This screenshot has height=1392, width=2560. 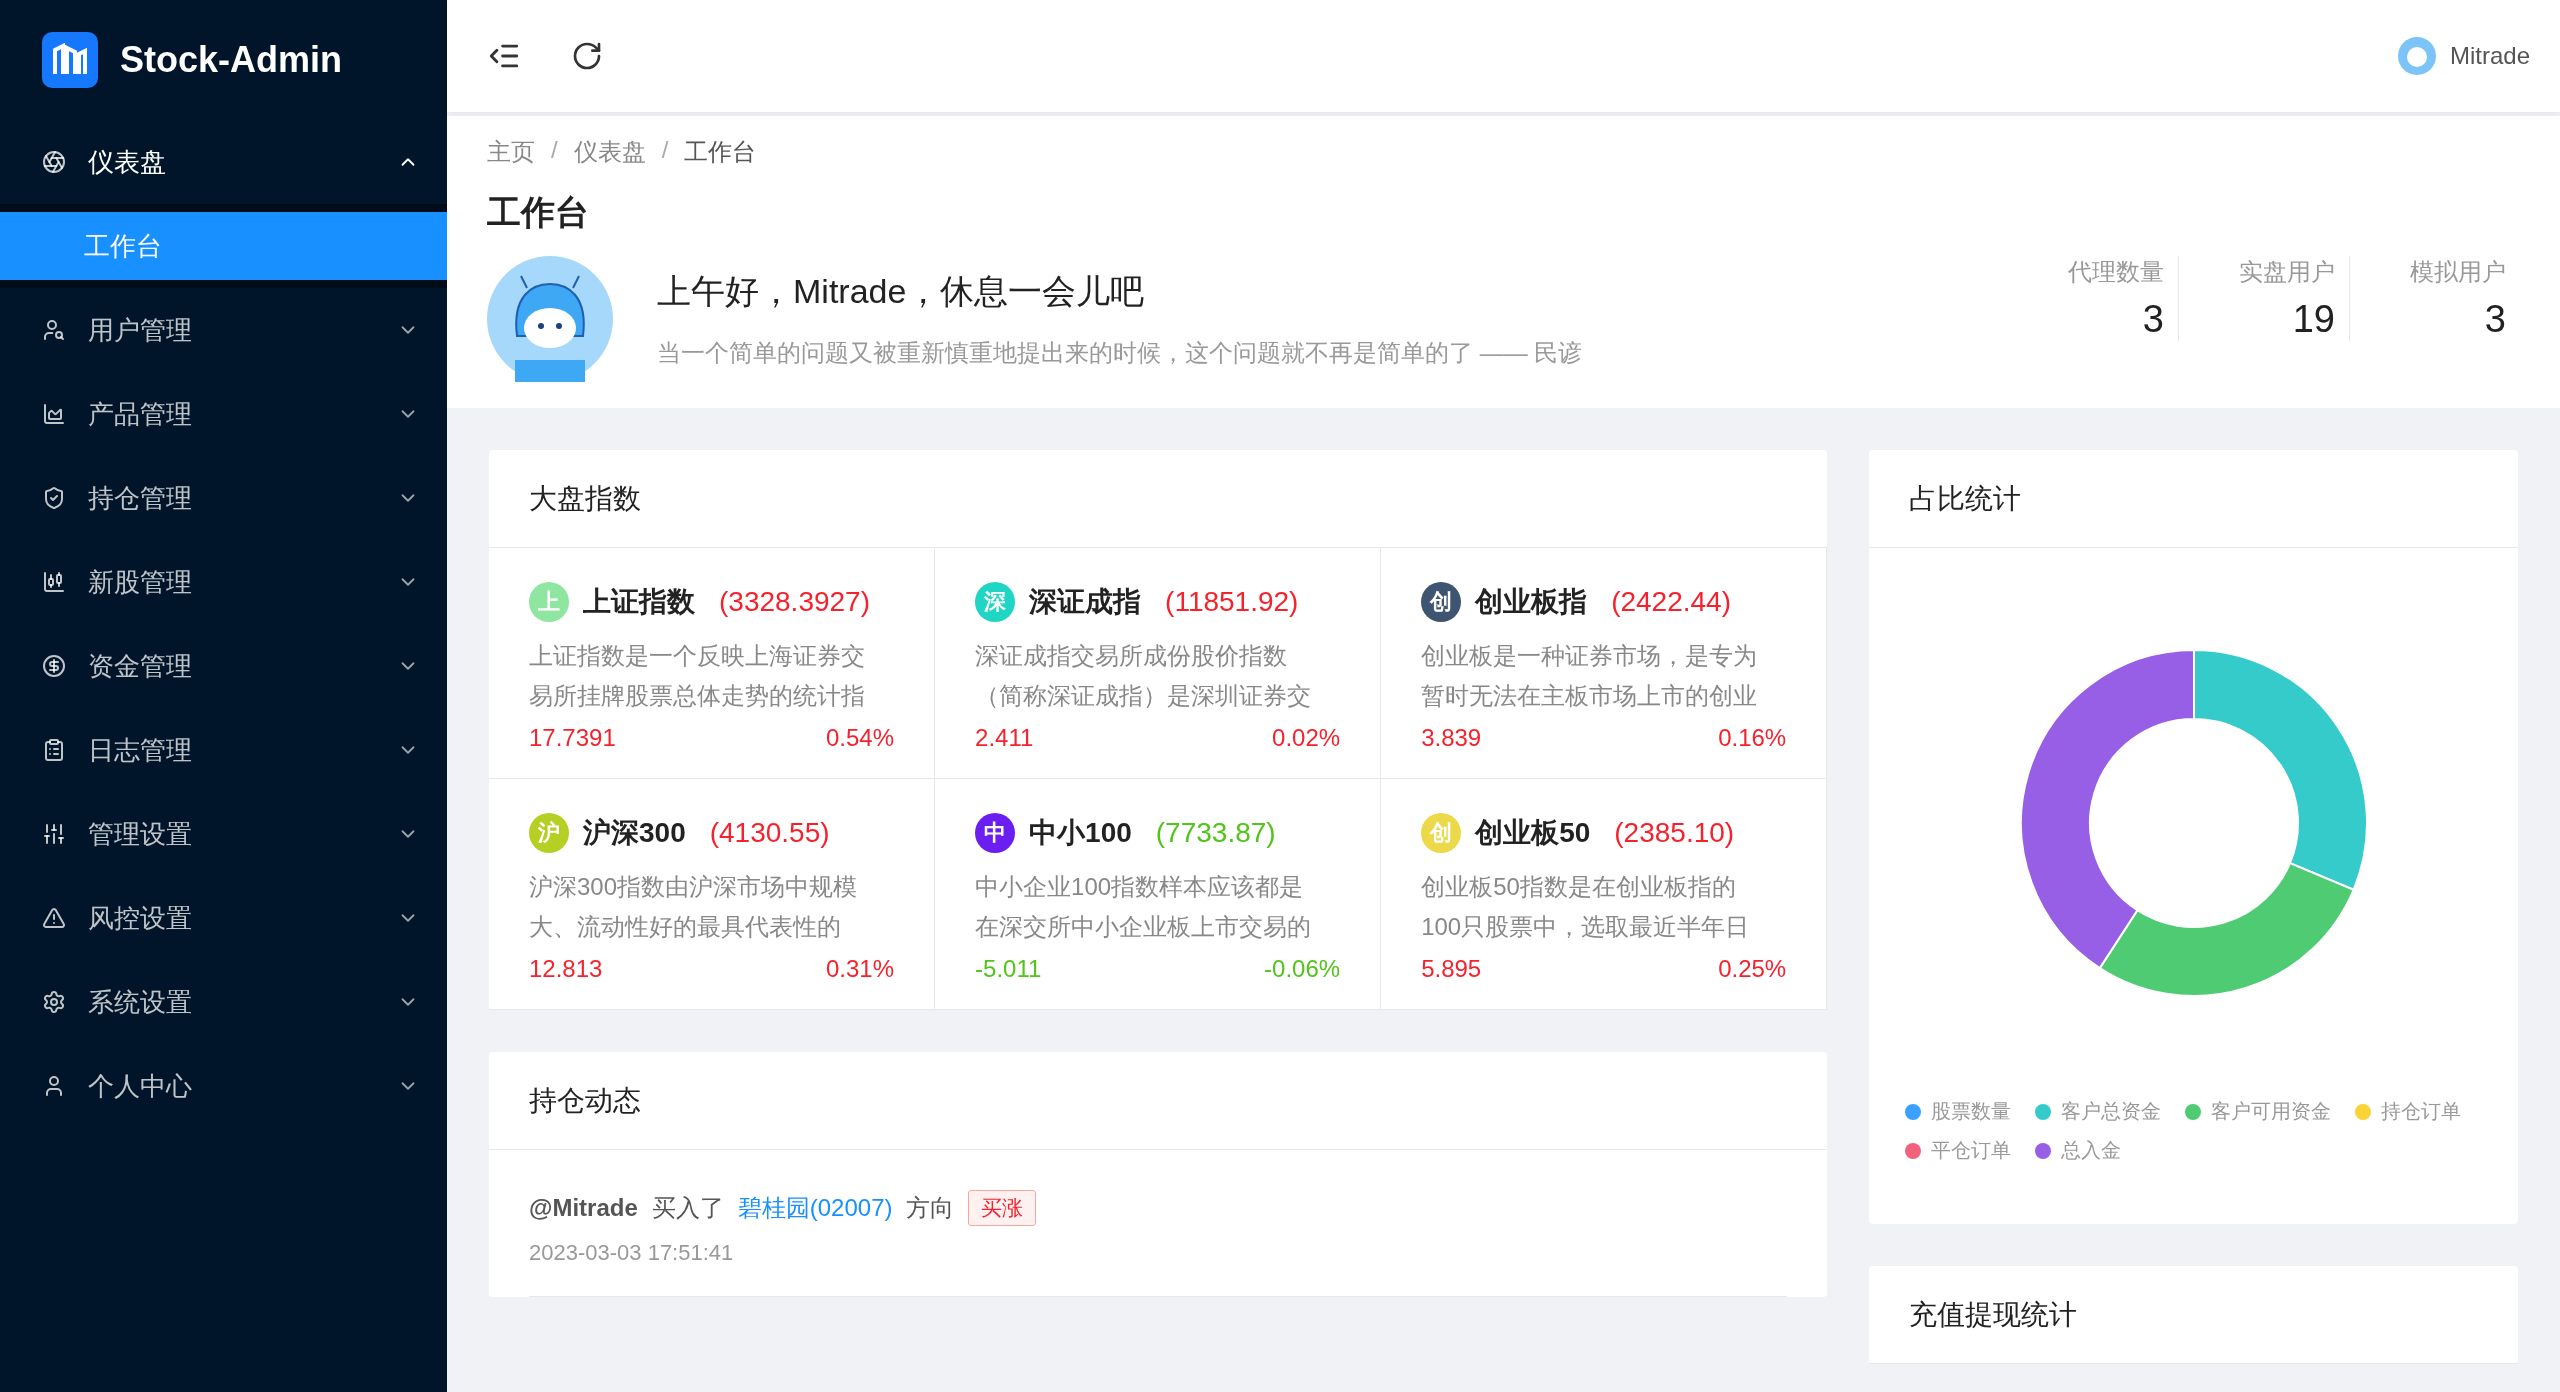 What do you see at coordinates (511, 152) in the screenshot?
I see `breadcrumb-link: 主页` at bounding box center [511, 152].